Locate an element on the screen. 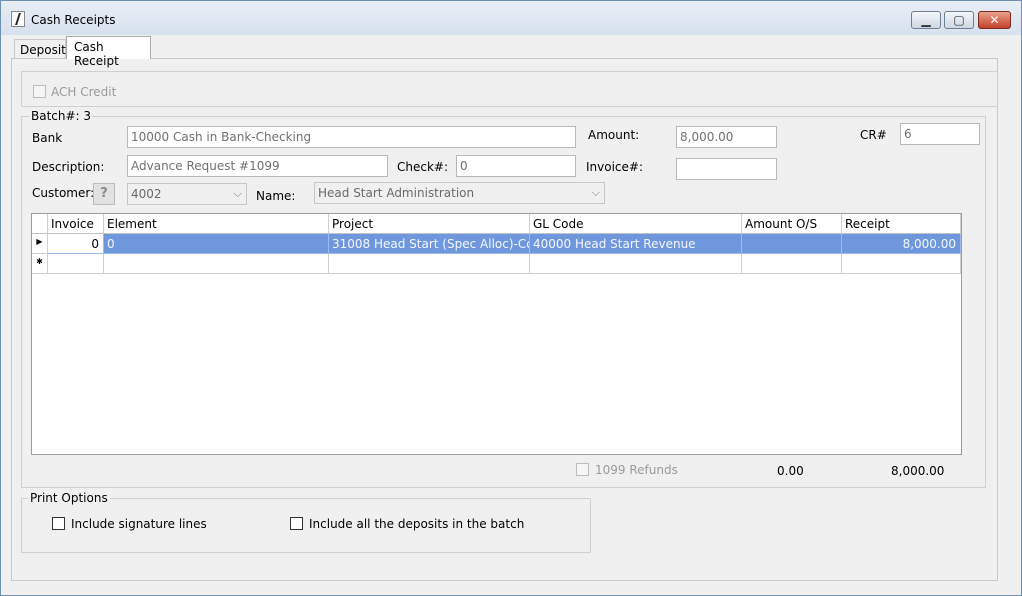 This screenshot has height=596, width=1022. help-icon: ? is located at coordinates (104, 193).